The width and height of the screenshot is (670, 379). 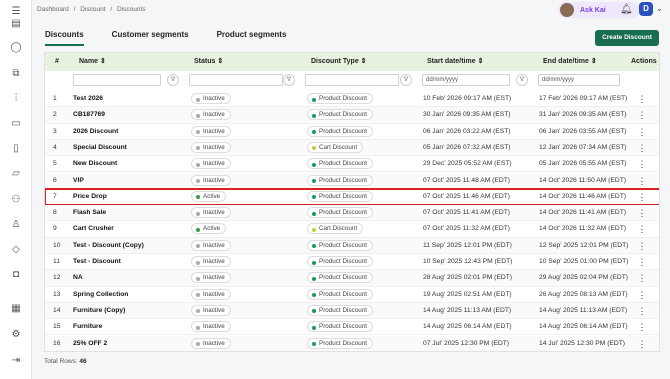 I want to click on chevron-down-icon: ⌄, so click(x=659, y=8).